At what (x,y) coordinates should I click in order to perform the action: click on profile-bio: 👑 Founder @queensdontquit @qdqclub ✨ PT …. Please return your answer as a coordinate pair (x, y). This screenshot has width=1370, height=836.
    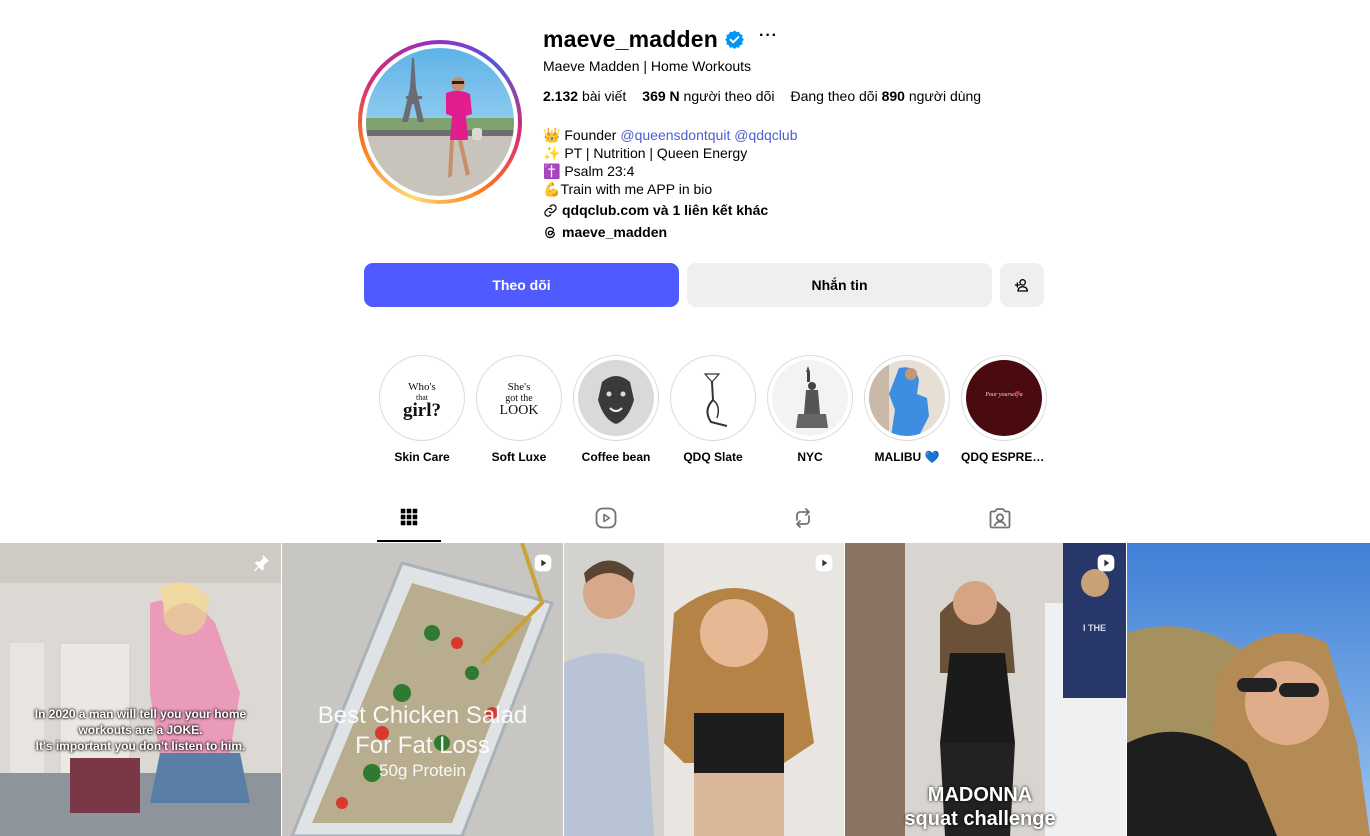
    Looking at the image, I should click on (670, 162).